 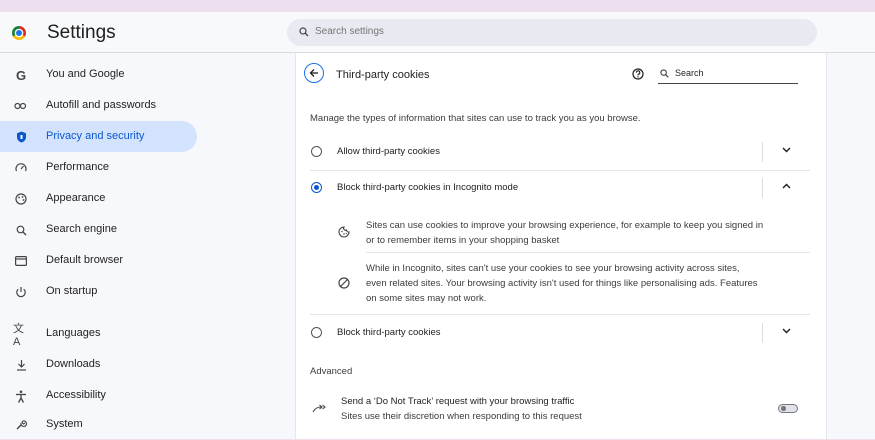 I want to click on browser-window-icon, so click(x=21, y=261).